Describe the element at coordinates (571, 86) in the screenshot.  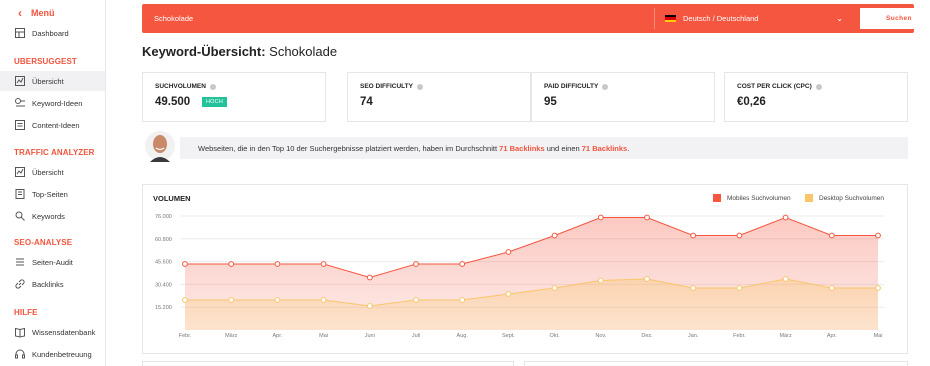
I see `metric-label: PAID DIFFICULTY` at that location.